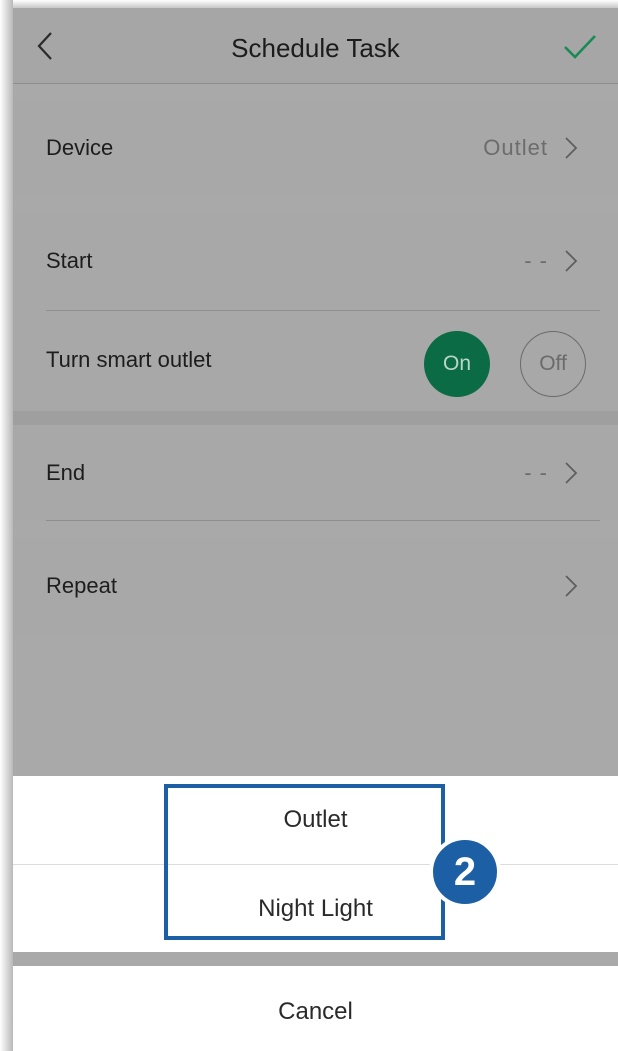  What do you see at coordinates (304, 862) in the screenshot?
I see `annotation-highlight-box` at bounding box center [304, 862].